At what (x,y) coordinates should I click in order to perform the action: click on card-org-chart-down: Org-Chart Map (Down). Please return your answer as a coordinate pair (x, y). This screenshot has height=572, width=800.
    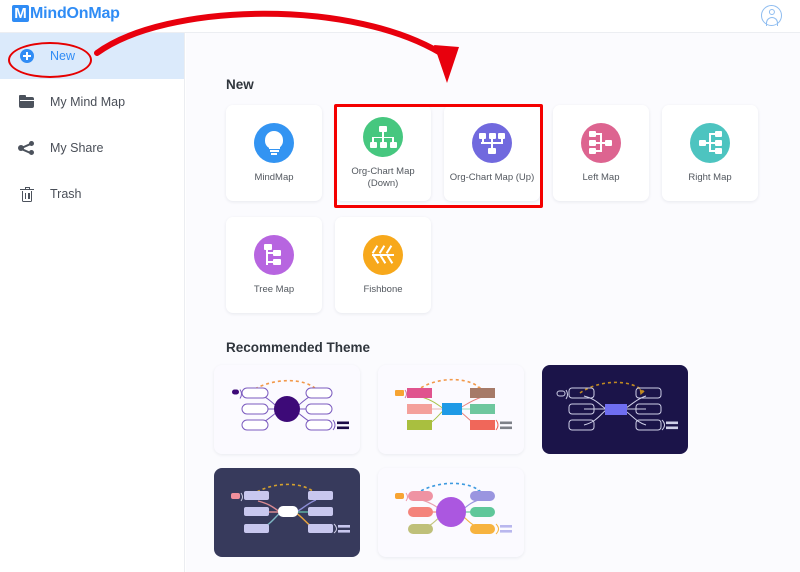
    Looking at the image, I should click on (383, 153).